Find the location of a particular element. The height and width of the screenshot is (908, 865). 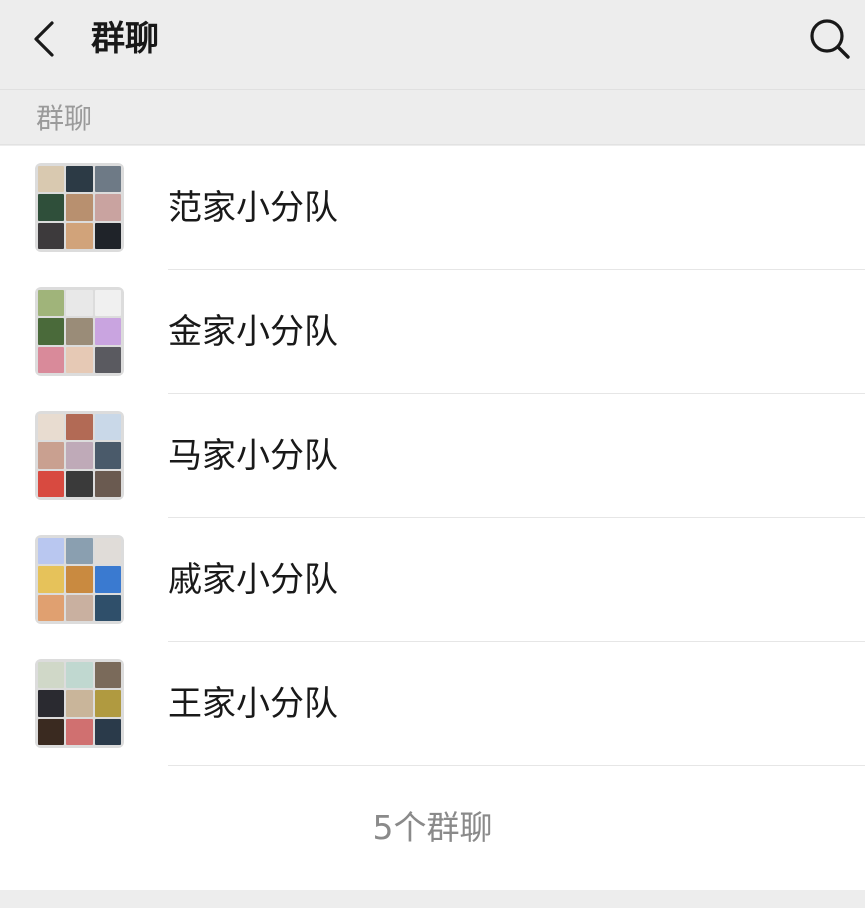

search-icon is located at coordinates (830, 39).